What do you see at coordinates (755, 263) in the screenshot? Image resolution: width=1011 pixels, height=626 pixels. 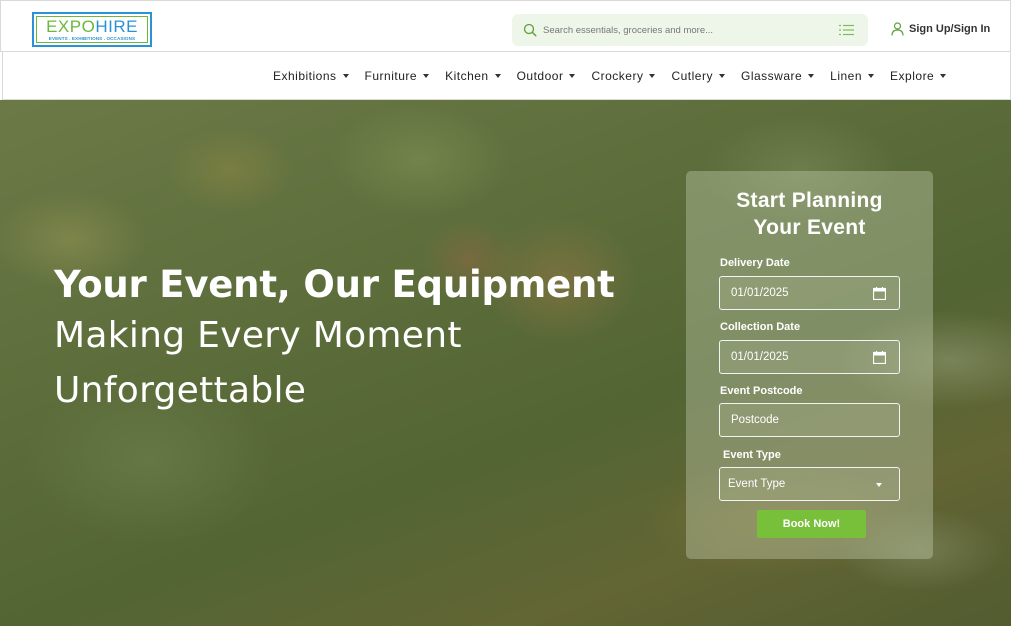 I see `delivery-date-label: Delivery Date` at bounding box center [755, 263].